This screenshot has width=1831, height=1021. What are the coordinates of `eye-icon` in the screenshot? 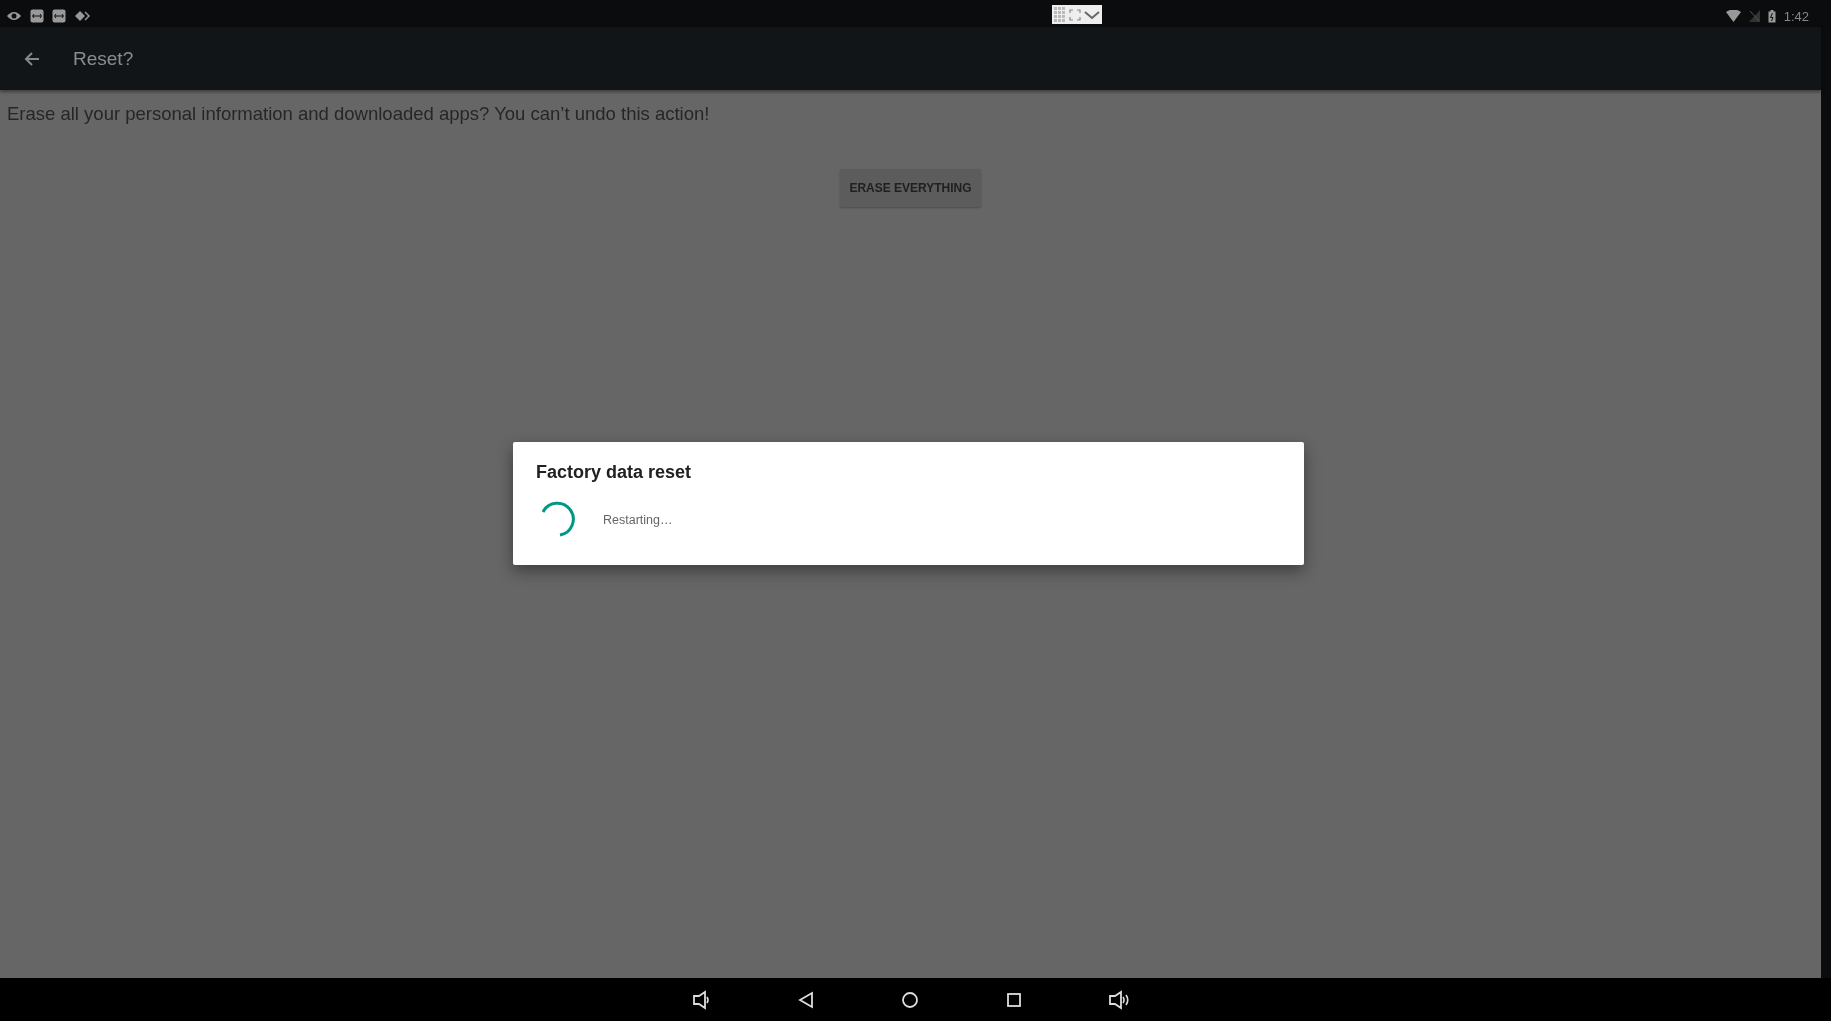 It's located at (14, 16).